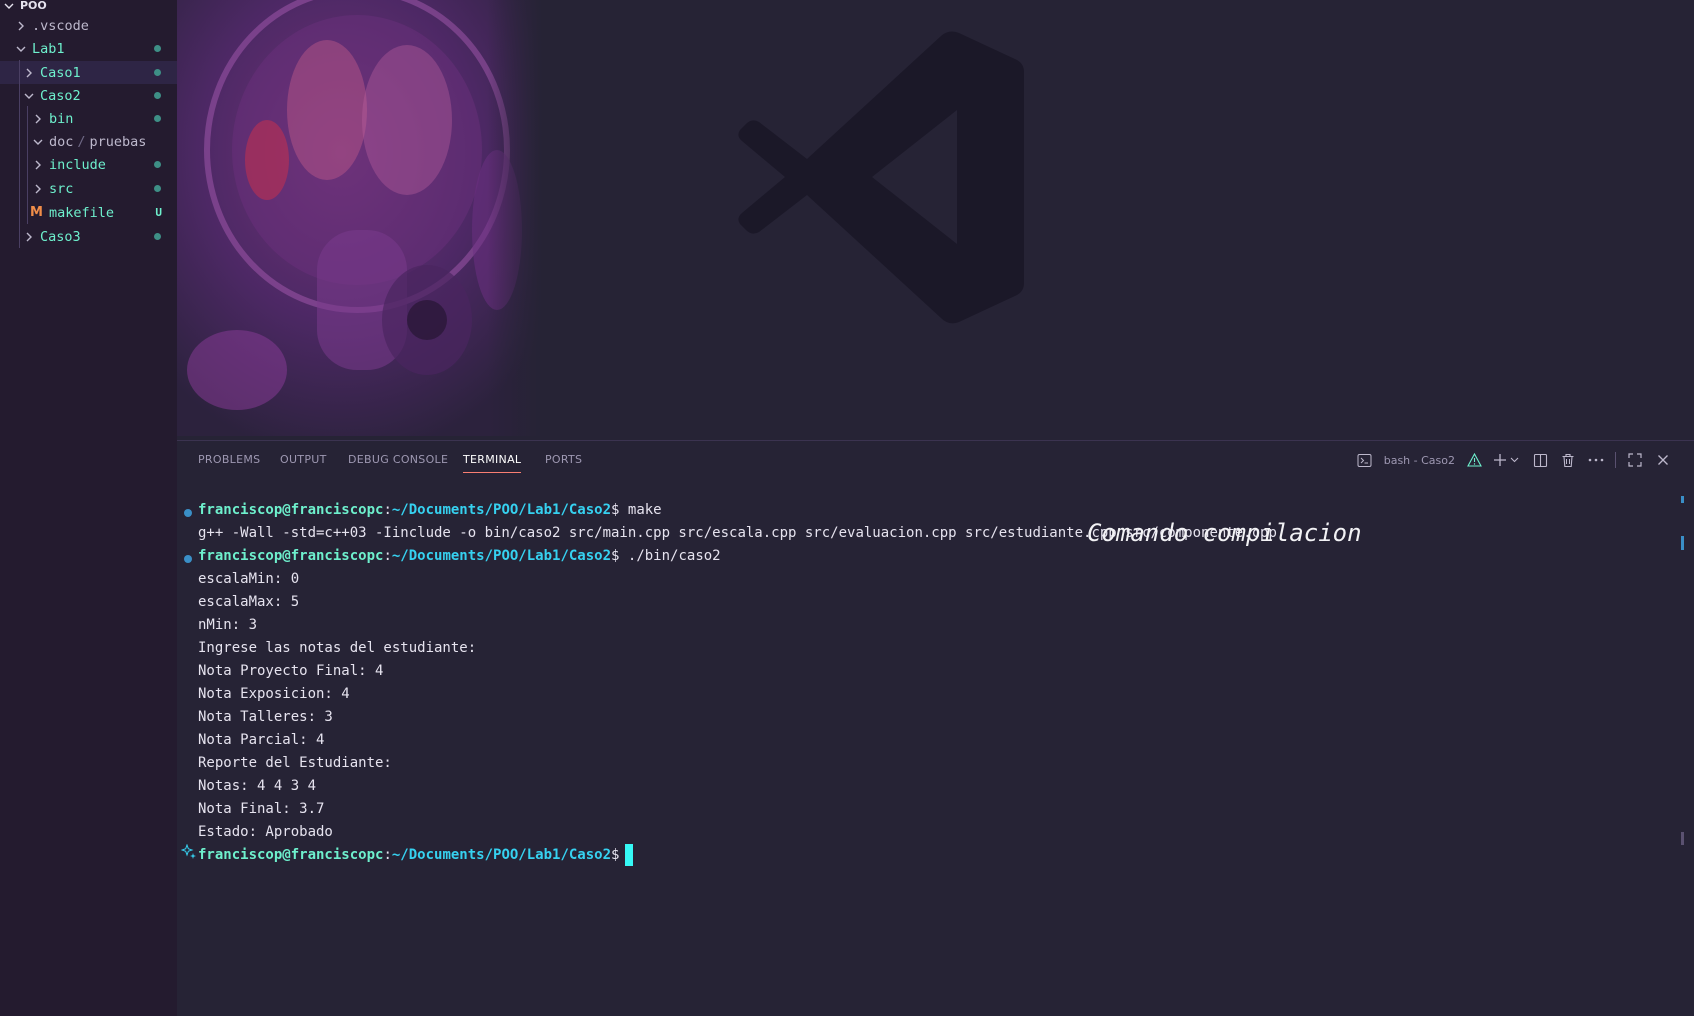  Describe the element at coordinates (1615, 460) in the screenshot. I see `separator` at that location.